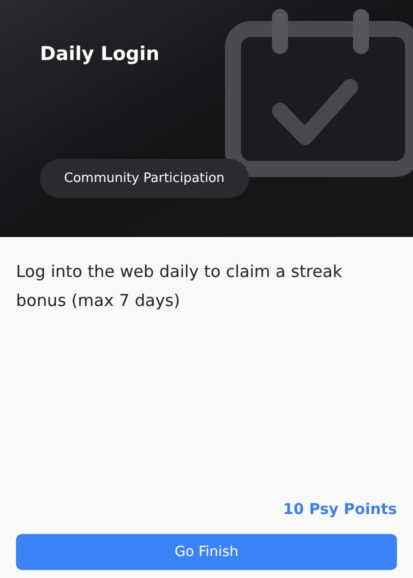  What do you see at coordinates (180, 286) in the screenshot?
I see `task-description: Log into the web daily to claim a streak bonus (max 7 days)` at bounding box center [180, 286].